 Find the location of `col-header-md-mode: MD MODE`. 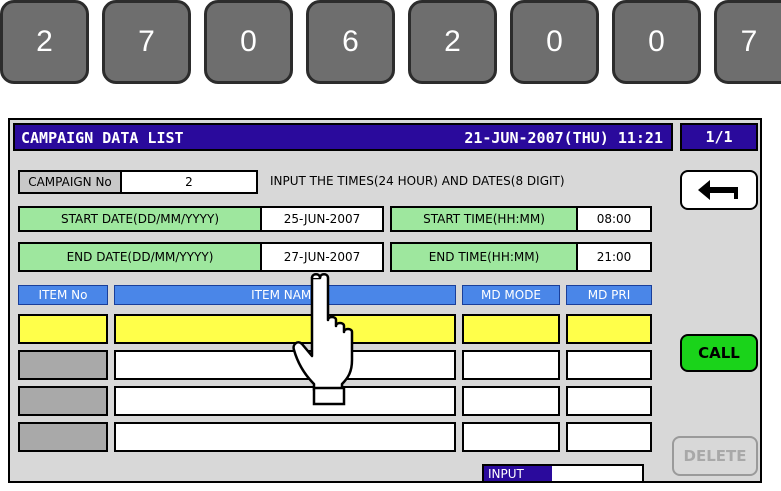

col-header-md-mode: MD MODE is located at coordinates (511, 295).